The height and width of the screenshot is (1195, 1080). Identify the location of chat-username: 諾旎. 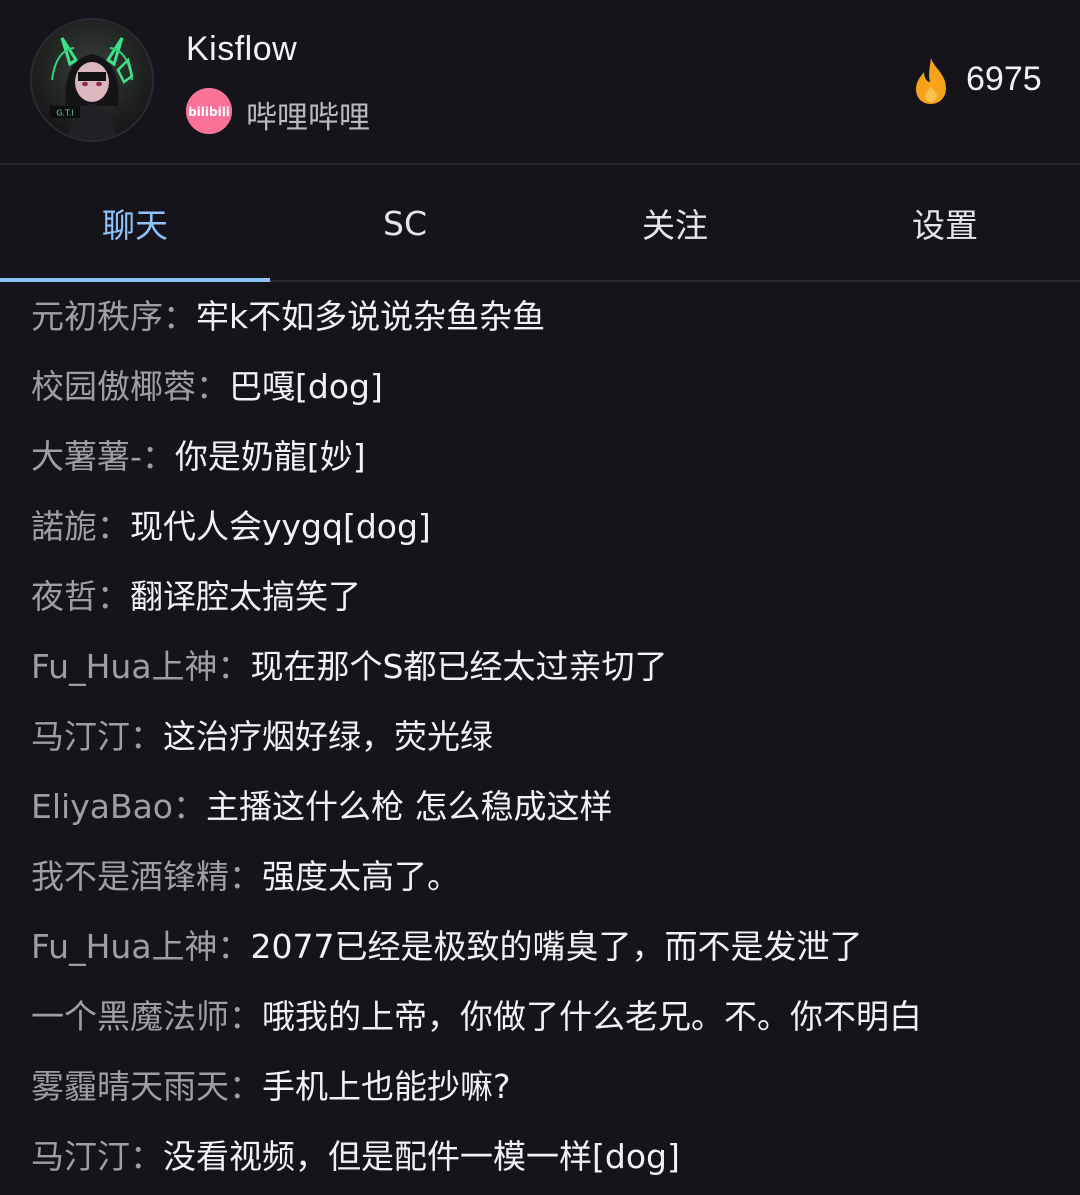
(64, 526).